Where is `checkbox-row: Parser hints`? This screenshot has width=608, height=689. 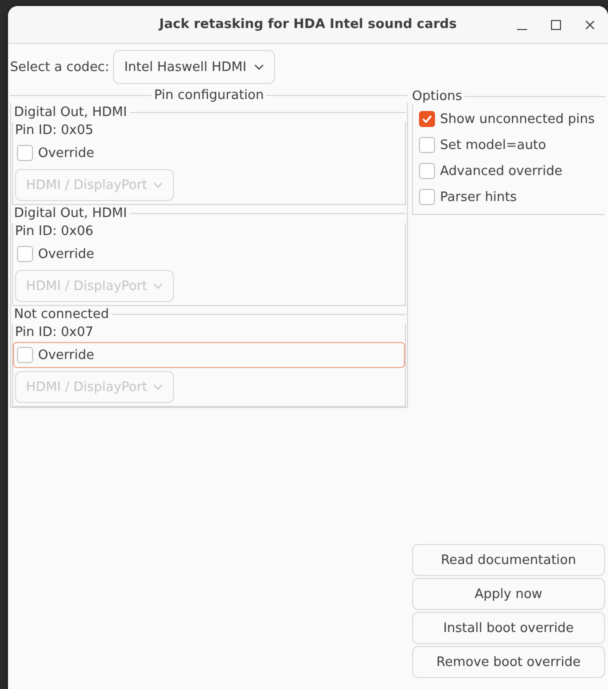 checkbox-row: Parser hints is located at coordinates (510, 197).